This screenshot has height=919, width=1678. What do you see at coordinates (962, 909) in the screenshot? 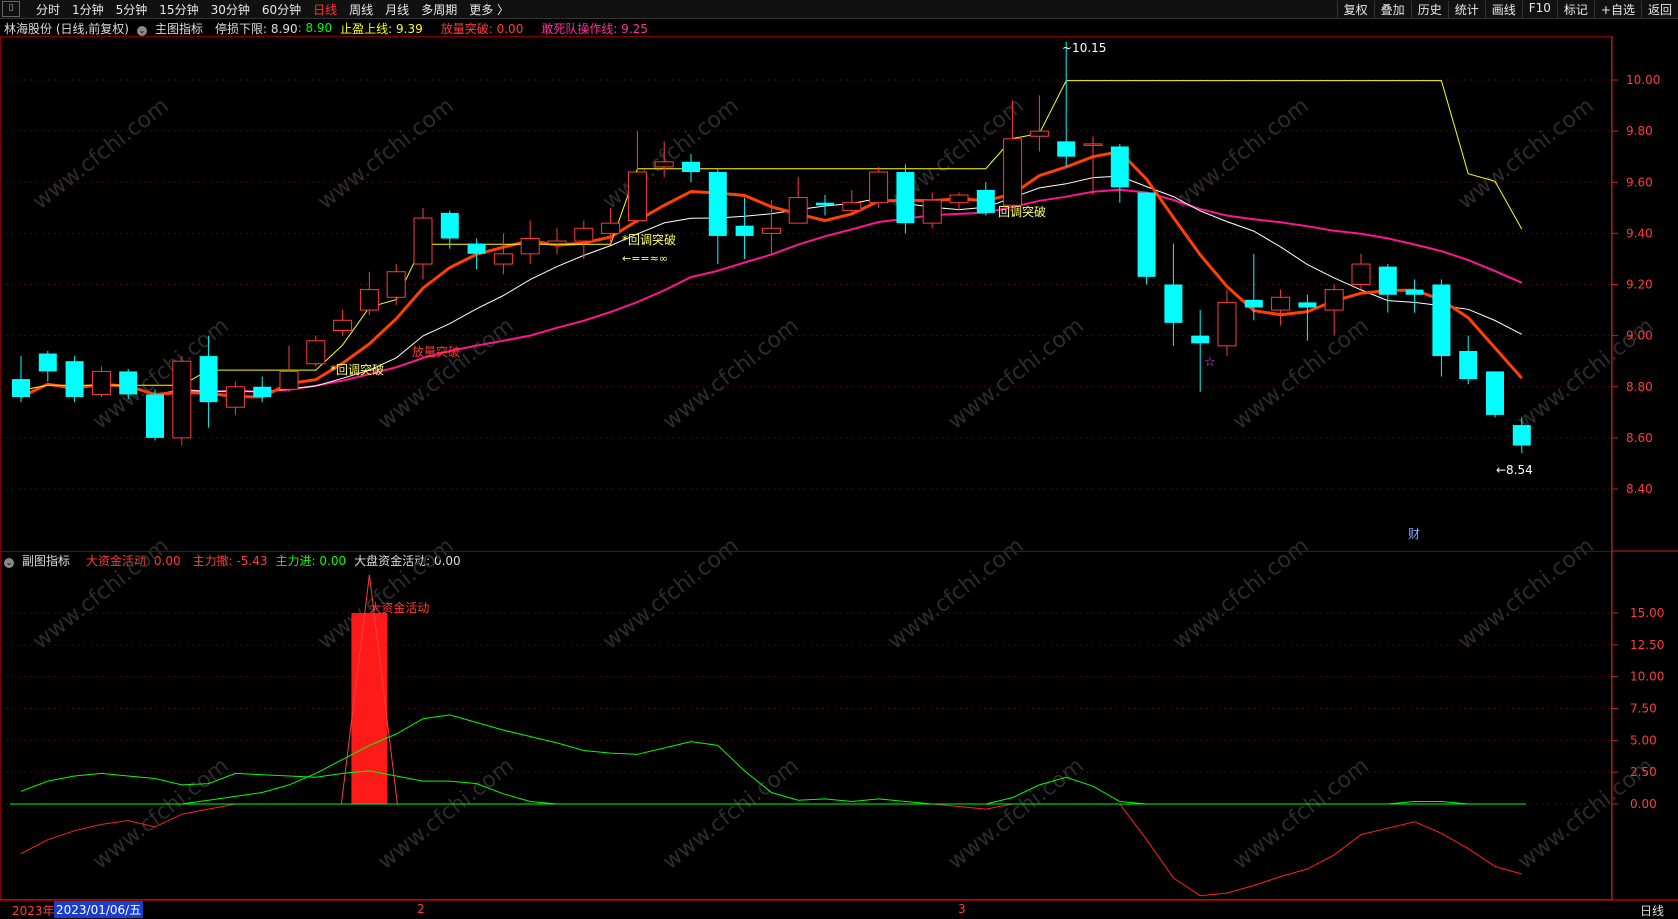
I see `month-3-label: 3` at bounding box center [962, 909].